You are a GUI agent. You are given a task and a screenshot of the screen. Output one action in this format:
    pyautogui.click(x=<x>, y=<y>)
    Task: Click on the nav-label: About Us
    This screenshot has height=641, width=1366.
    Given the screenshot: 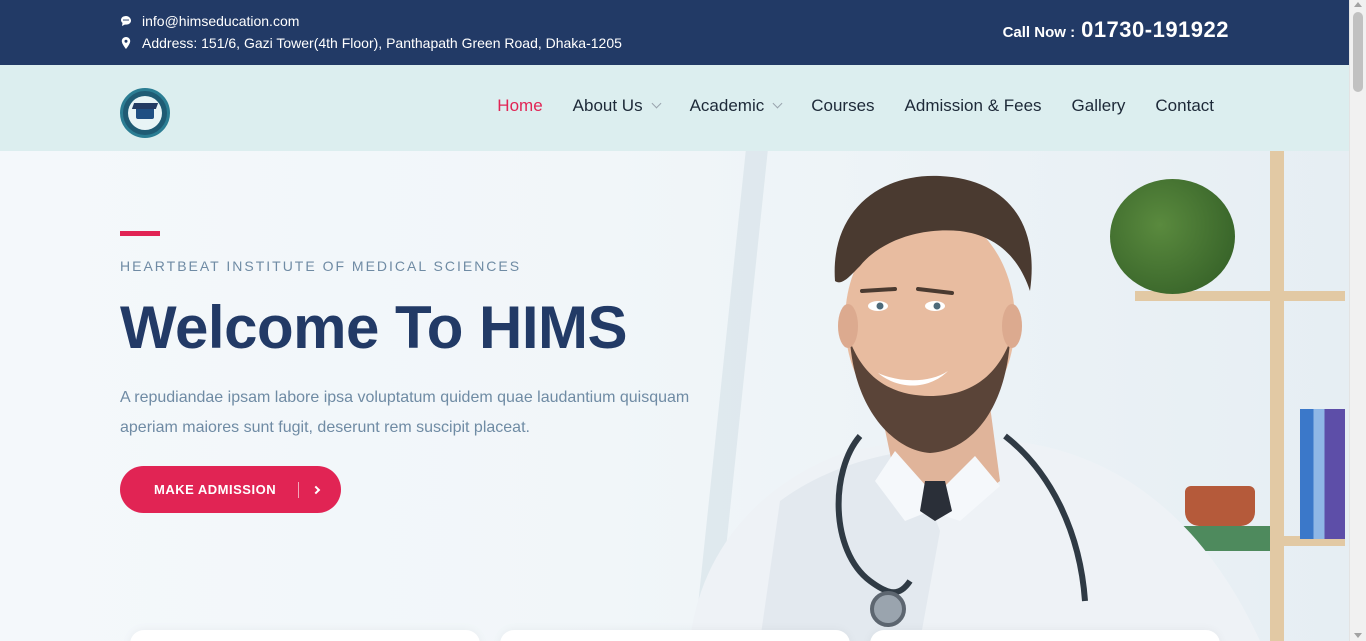 What is the action you would take?
    pyautogui.click(x=607, y=105)
    